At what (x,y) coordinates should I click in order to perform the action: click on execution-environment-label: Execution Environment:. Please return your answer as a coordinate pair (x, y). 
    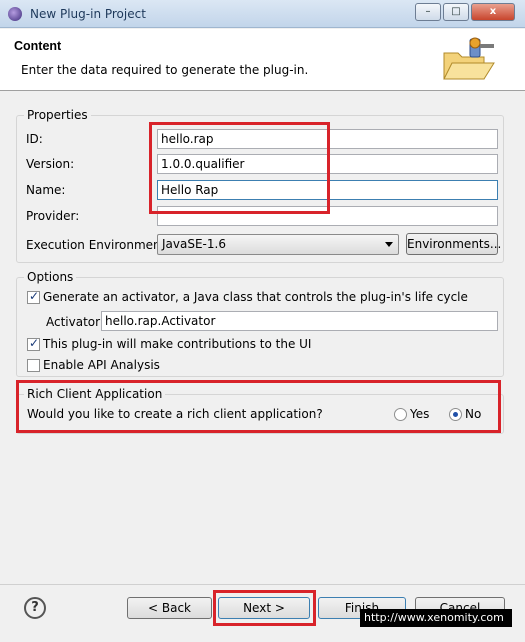
    Looking at the image, I should click on (98, 245).